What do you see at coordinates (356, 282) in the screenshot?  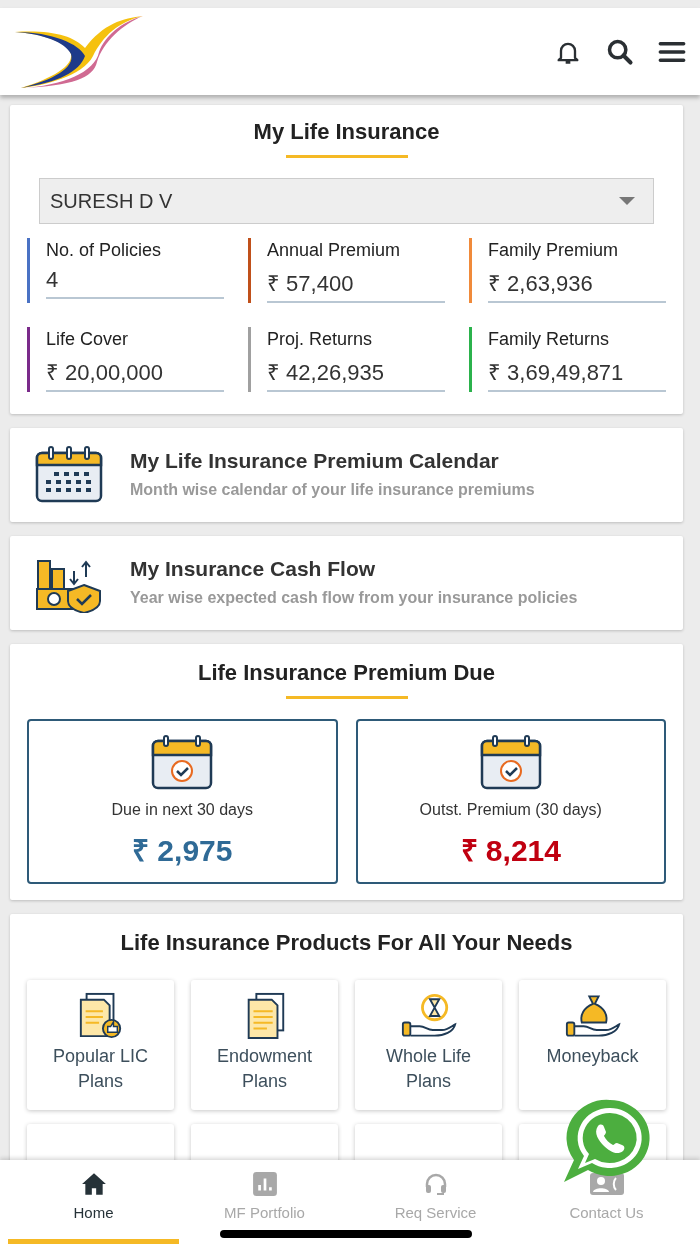 I see `stat-value: ₹ 57,400` at bounding box center [356, 282].